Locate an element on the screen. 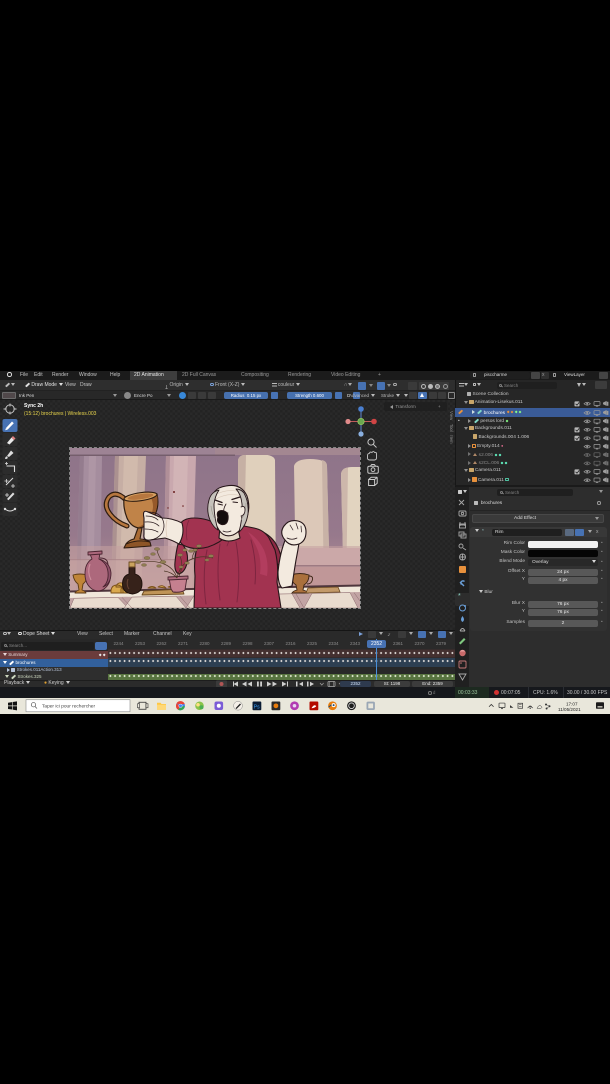 The image size is (610, 1084). svg-text: Ps is located at coordinates (257, 707).